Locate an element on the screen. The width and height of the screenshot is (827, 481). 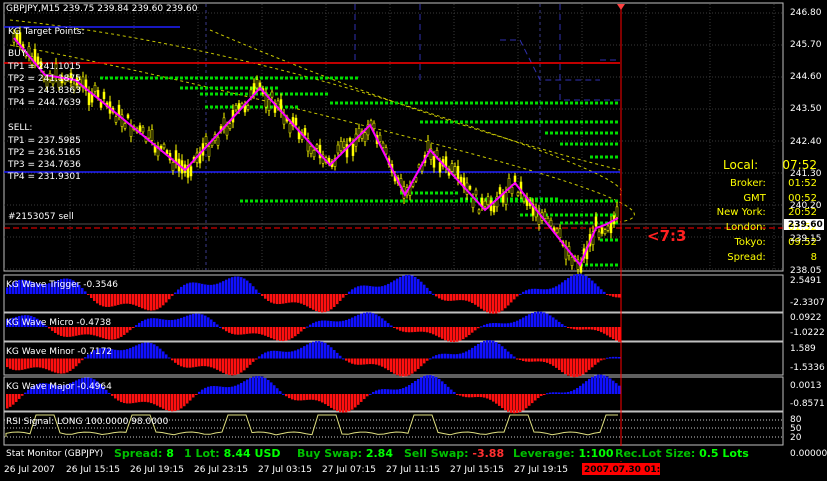
stat-monitor-label: Stat Monitor (GBPJPY) is located at coordinates (55, 454).